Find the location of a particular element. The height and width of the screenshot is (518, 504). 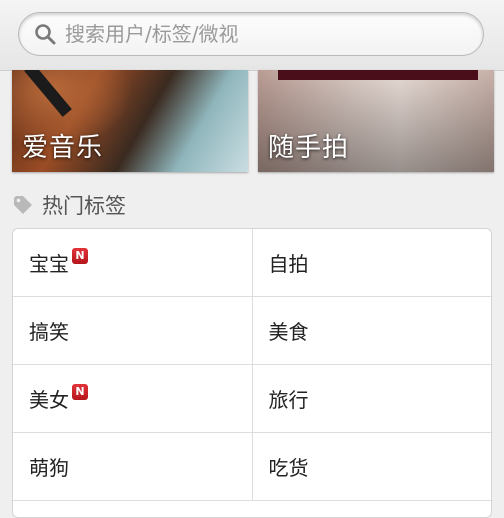

tag-item-chihuo: 吃货 is located at coordinates (372, 466).